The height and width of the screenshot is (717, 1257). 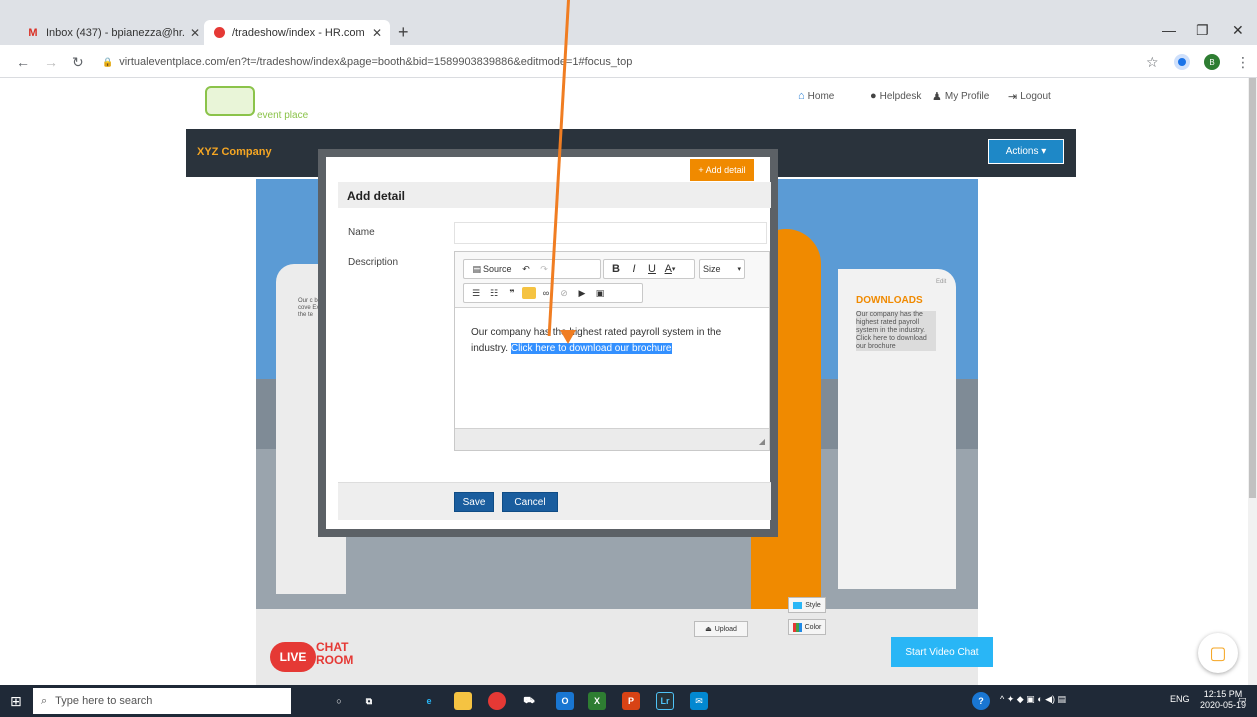 I want to click on image-icon, so click(x=529, y=293).